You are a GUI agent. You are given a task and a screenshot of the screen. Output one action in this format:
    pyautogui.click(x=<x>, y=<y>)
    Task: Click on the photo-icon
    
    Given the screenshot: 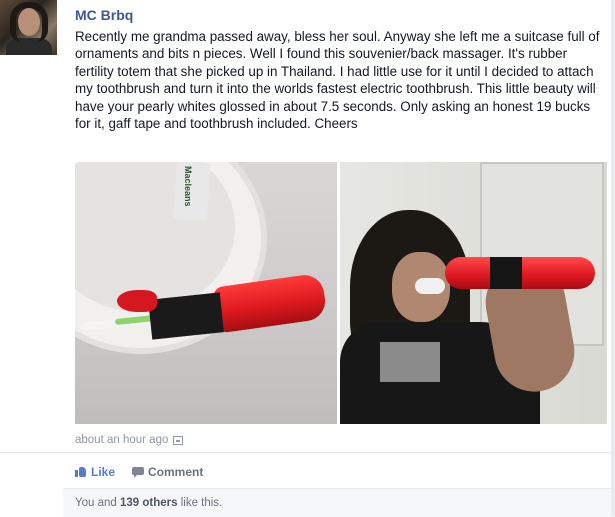 What is the action you would take?
    pyautogui.click(x=178, y=440)
    